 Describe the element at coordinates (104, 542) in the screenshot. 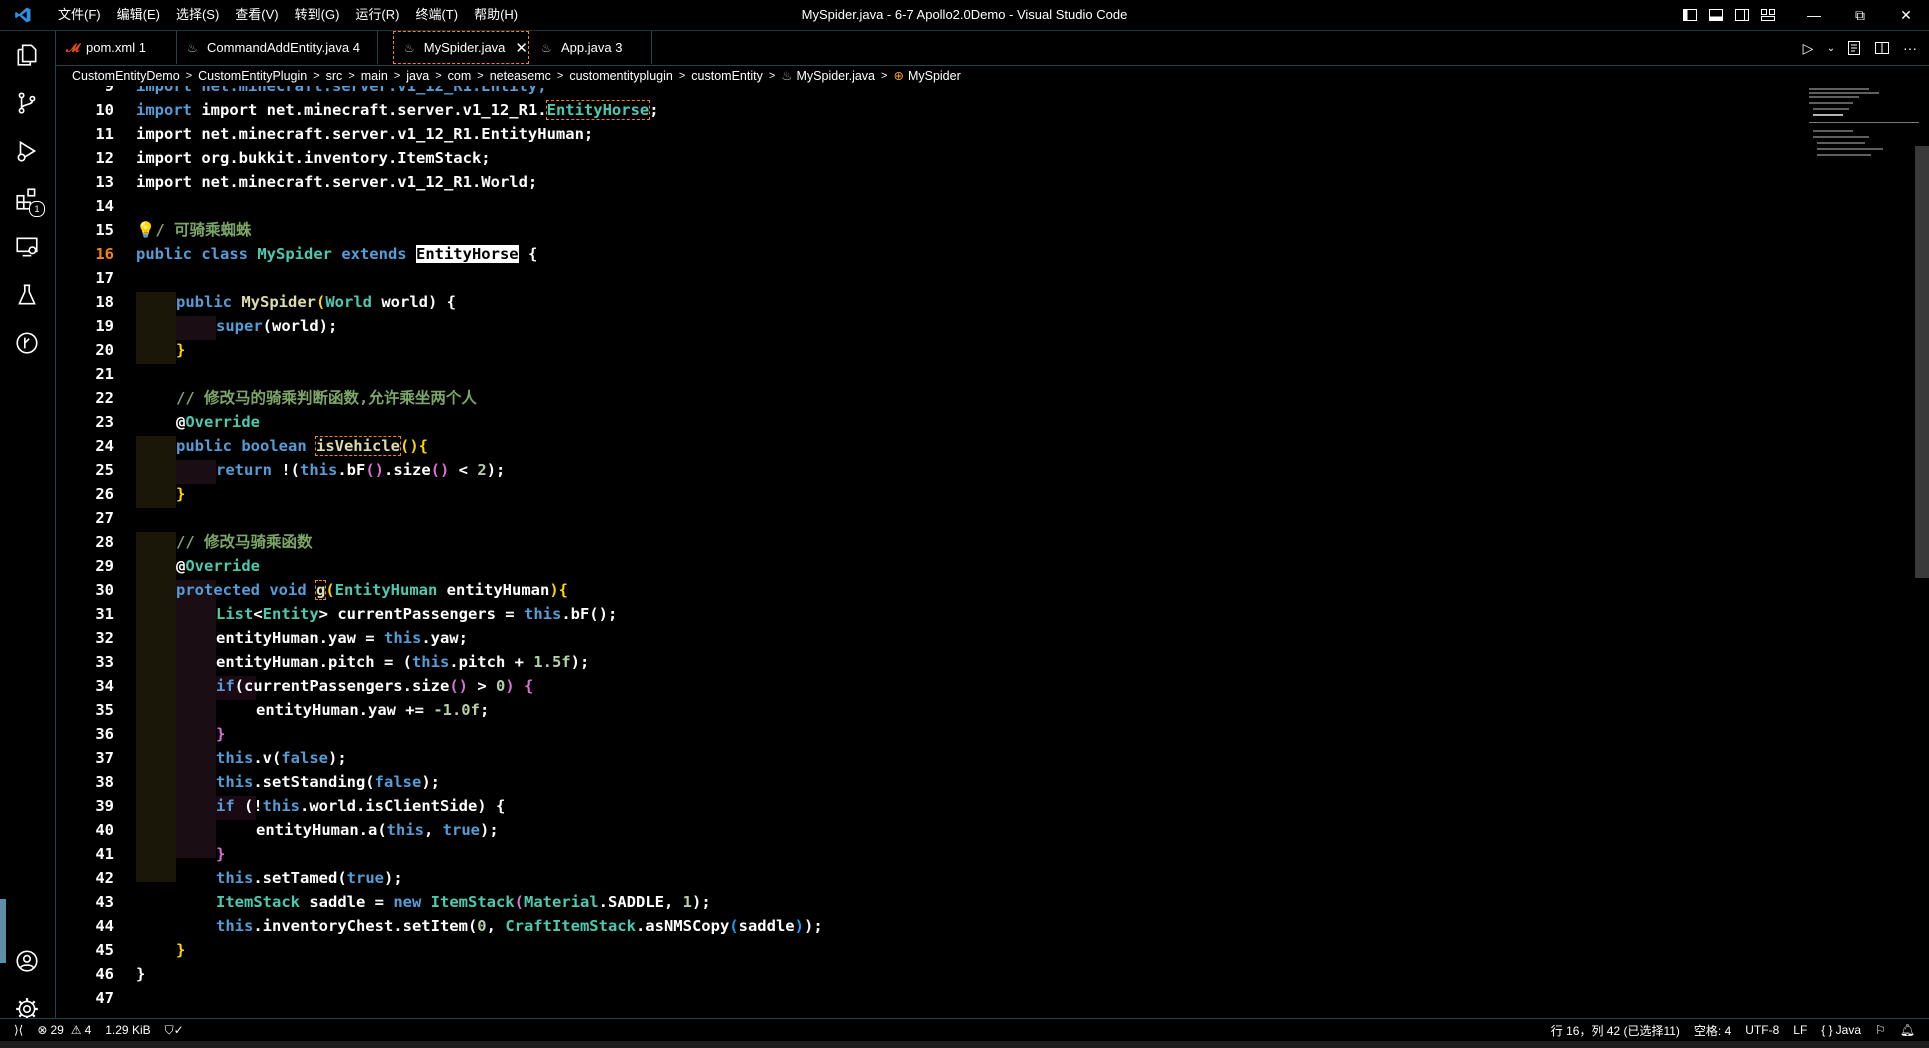

I see `line-number: 28` at that location.